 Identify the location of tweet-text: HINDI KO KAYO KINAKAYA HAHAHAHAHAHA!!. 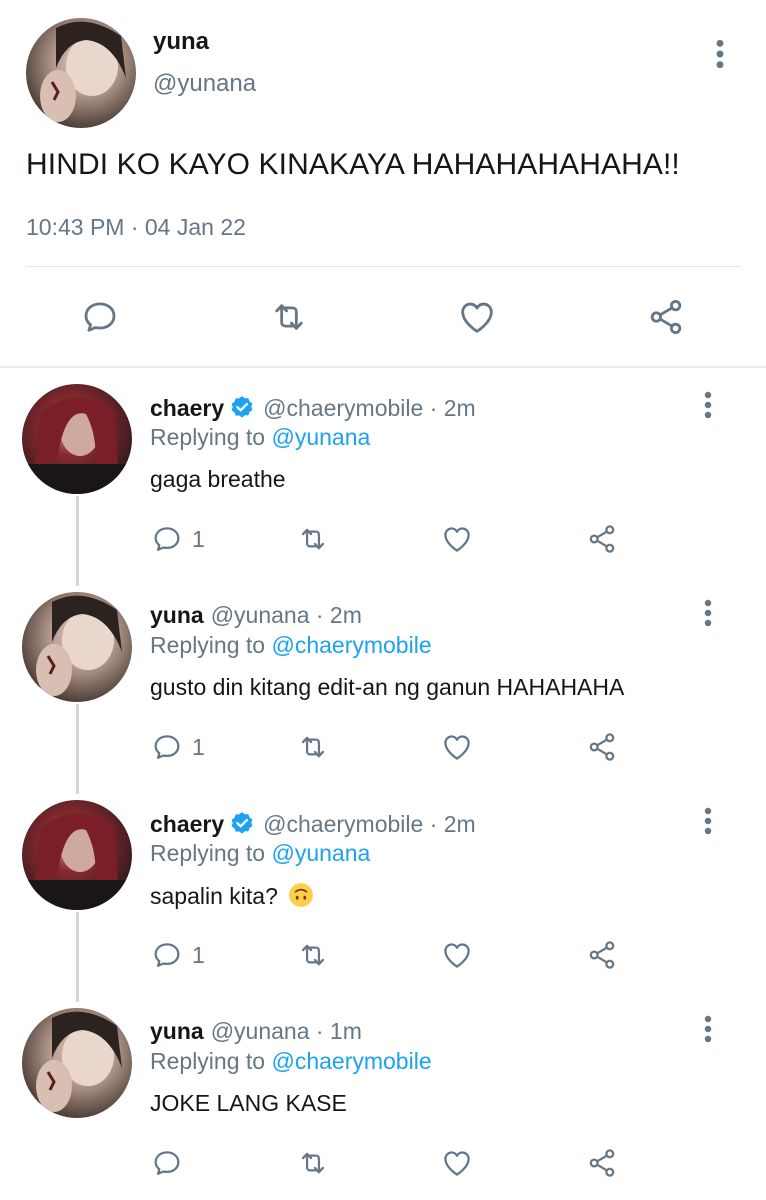
(353, 164).